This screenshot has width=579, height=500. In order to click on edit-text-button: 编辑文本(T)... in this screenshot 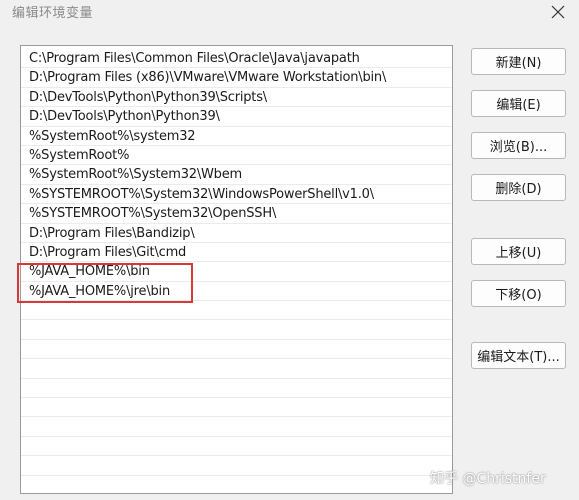, I will do `click(518, 355)`.